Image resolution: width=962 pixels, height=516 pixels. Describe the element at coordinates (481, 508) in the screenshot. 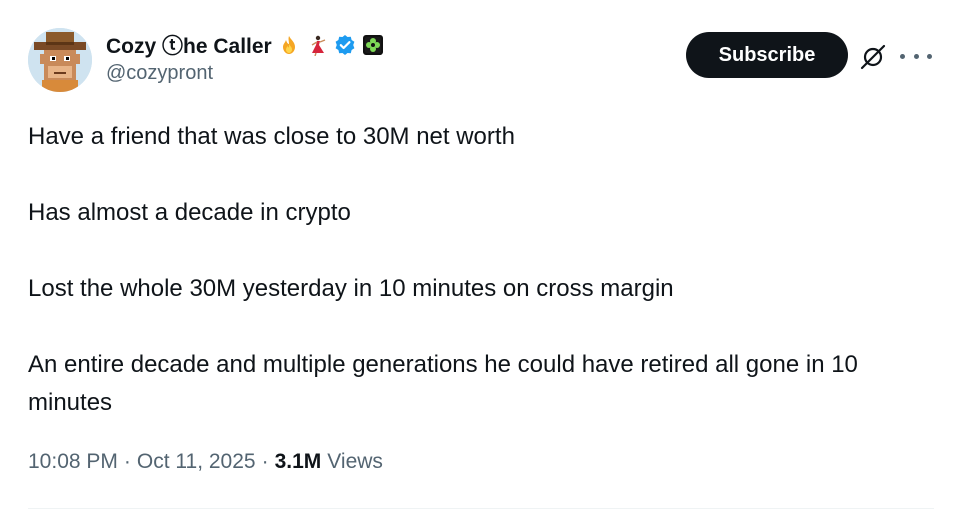

I see `divider` at that location.